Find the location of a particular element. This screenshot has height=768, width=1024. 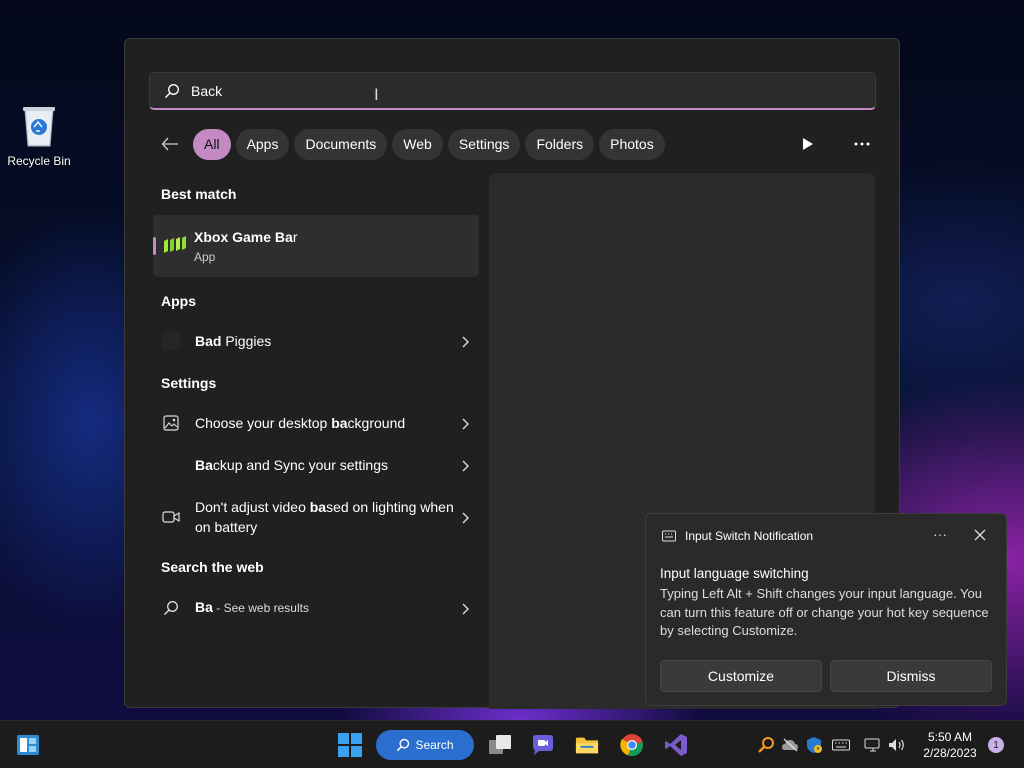

notification-header: Input Switch Notification is located at coordinates (737, 536).